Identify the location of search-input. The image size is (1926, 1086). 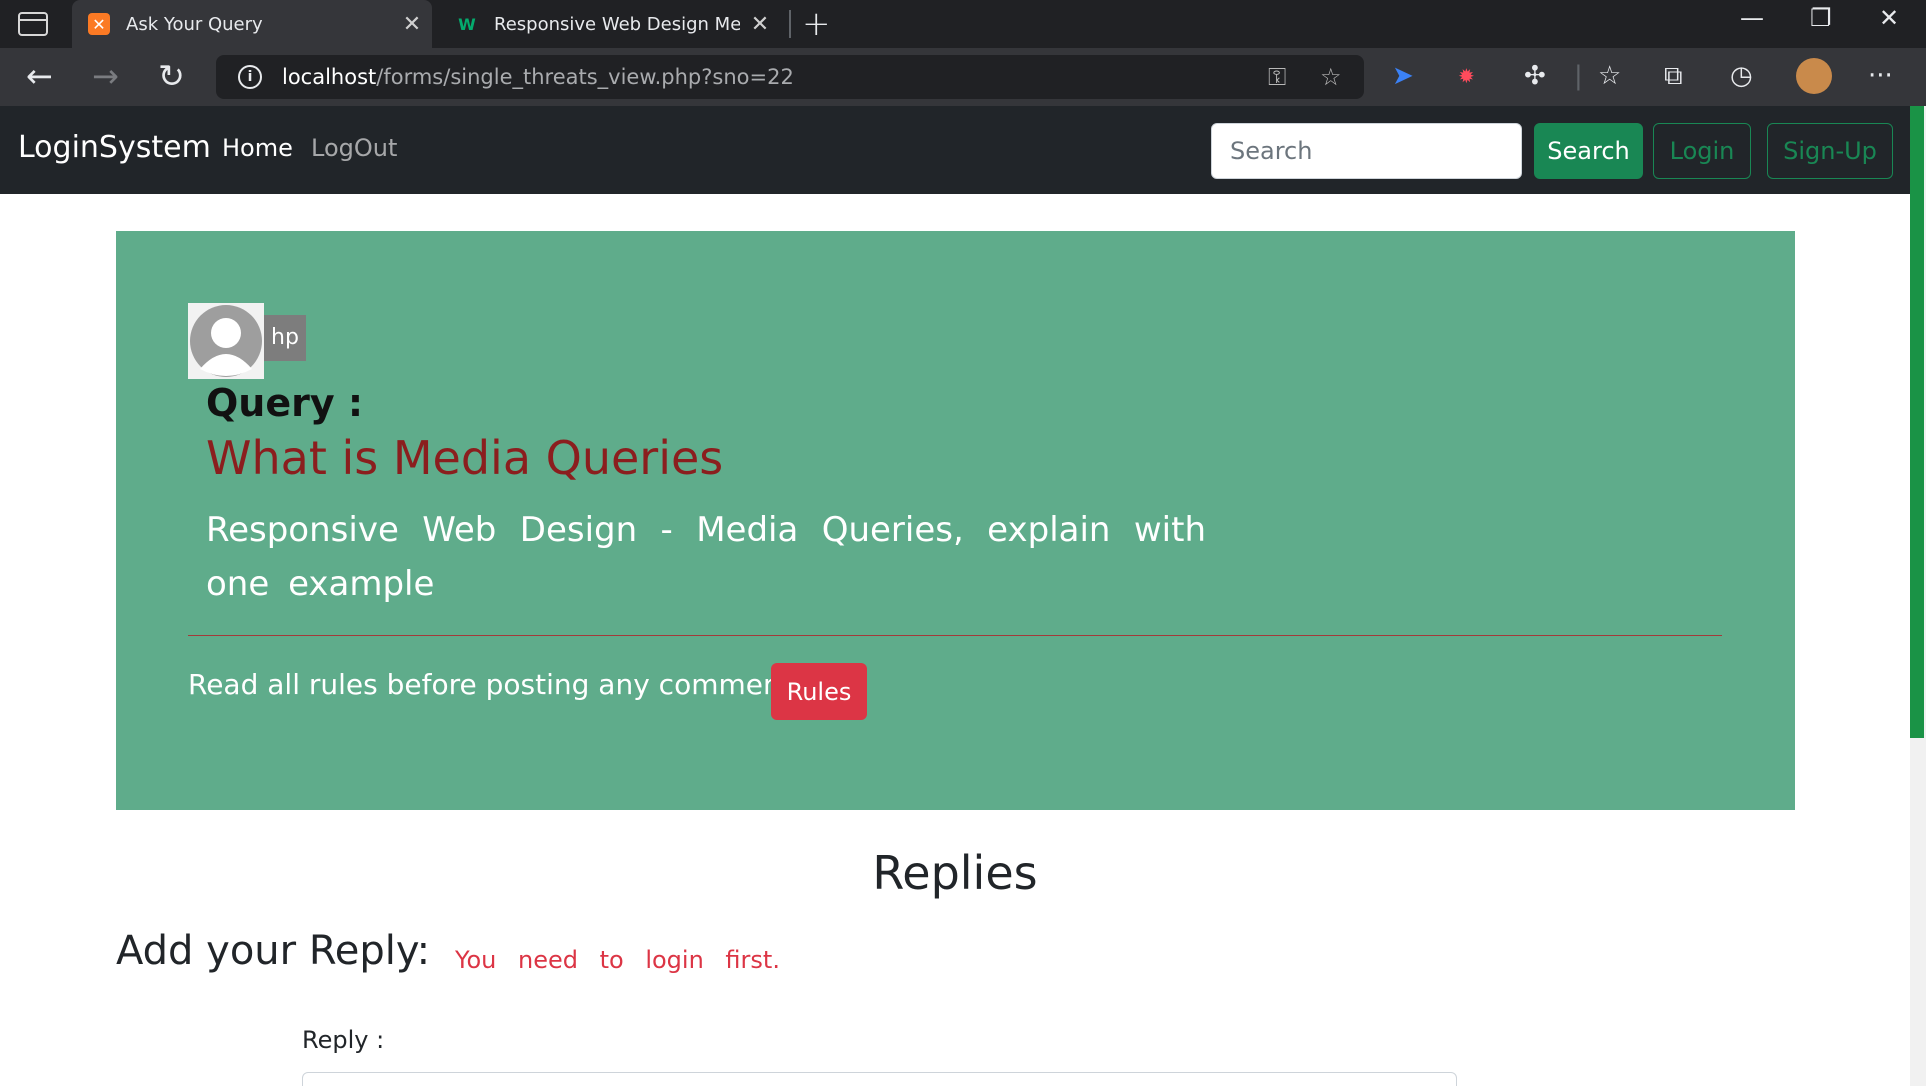
(1366, 151).